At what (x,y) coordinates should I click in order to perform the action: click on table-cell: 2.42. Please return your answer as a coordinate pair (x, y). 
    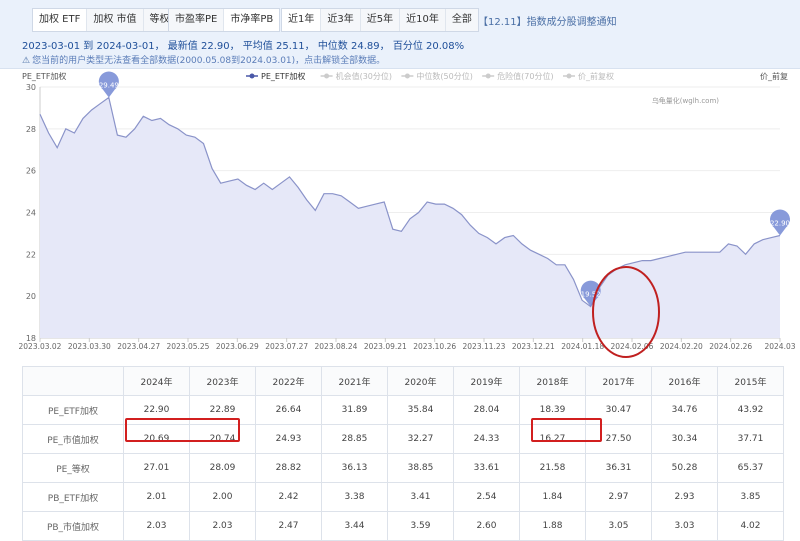
    Looking at the image, I should click on (288, 497).